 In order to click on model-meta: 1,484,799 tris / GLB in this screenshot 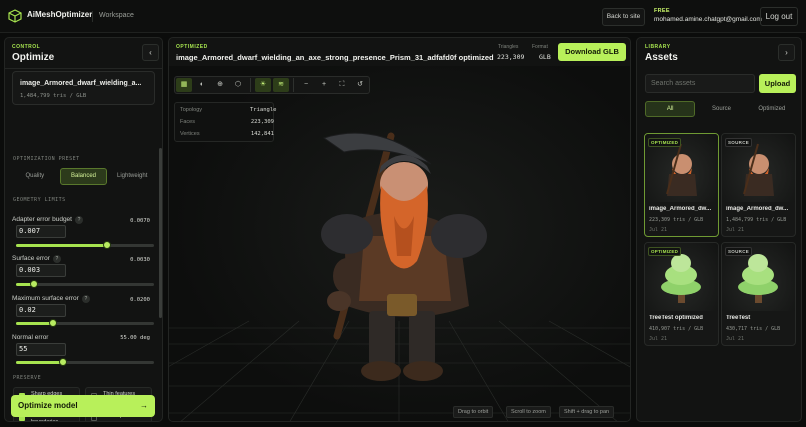, I will do `click(53, 96)`.